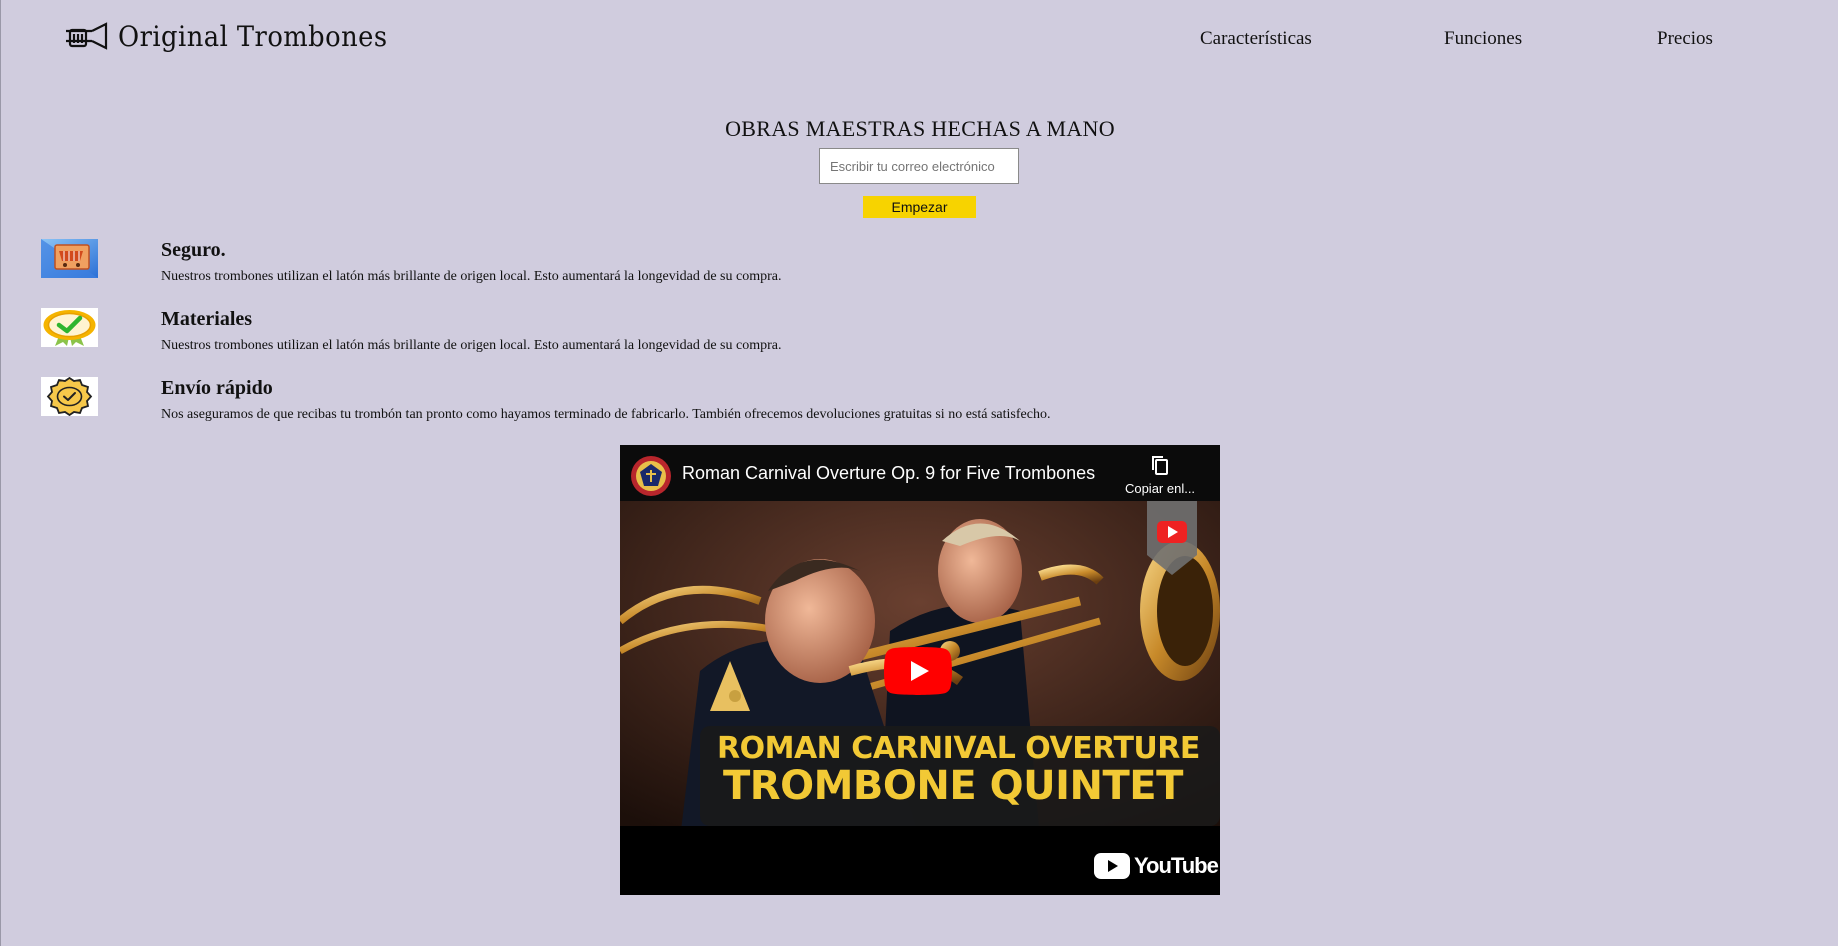 Image resolution: width=1838 pixels, height=946 pixels. I want to click on hero-section: OBRAS MAESTRAS HECHAS A MANO, so click(919, 129).